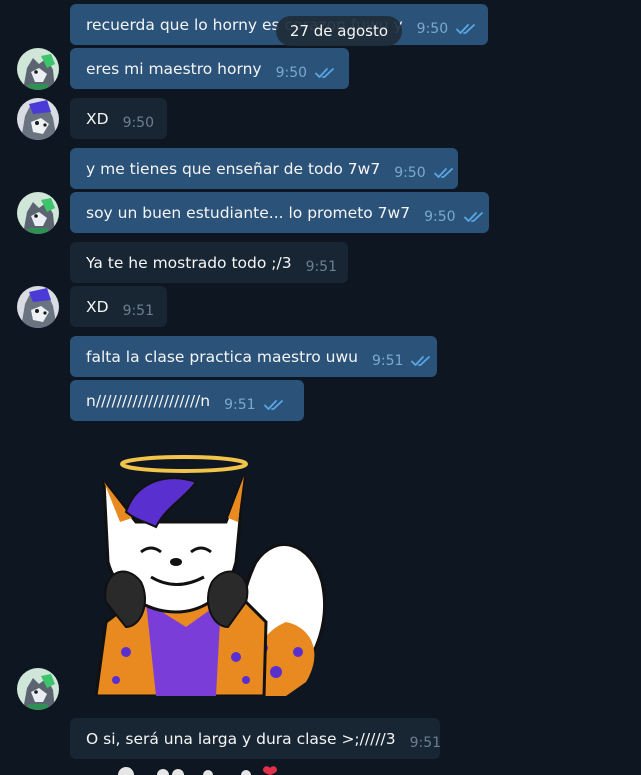 This screenshot has height=775, width=641. I want to click on message-bubble: n////////////////////n 9:51, so click(187, 400).